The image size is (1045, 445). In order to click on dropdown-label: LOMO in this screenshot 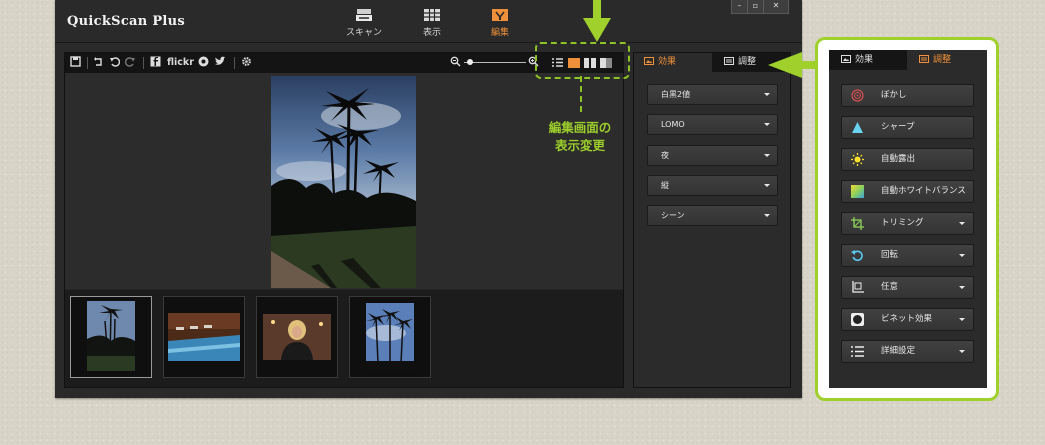, I will do `click(673, 124)`.